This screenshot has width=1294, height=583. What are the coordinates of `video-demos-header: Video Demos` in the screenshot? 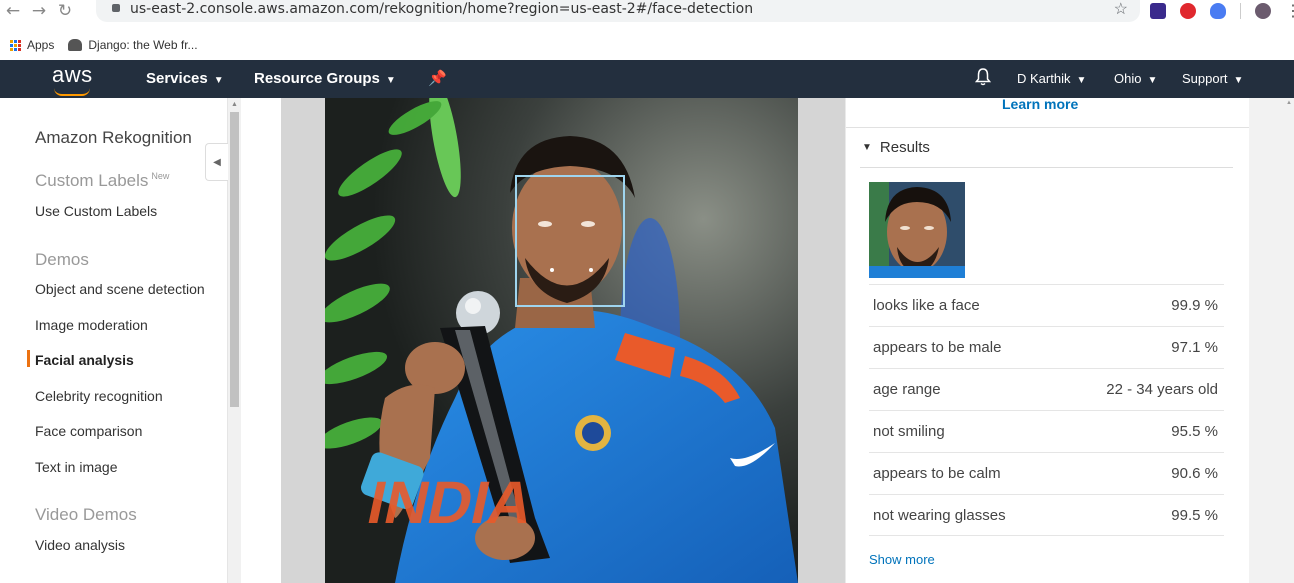 It's located at (86, 514).